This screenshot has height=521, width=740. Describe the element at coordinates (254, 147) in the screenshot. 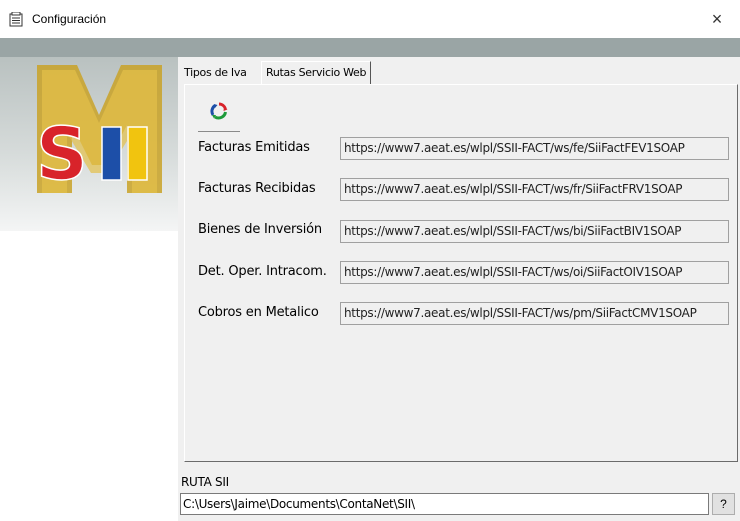

I see `label-facturas-emitidas: Facturas Emitidas` at that location.